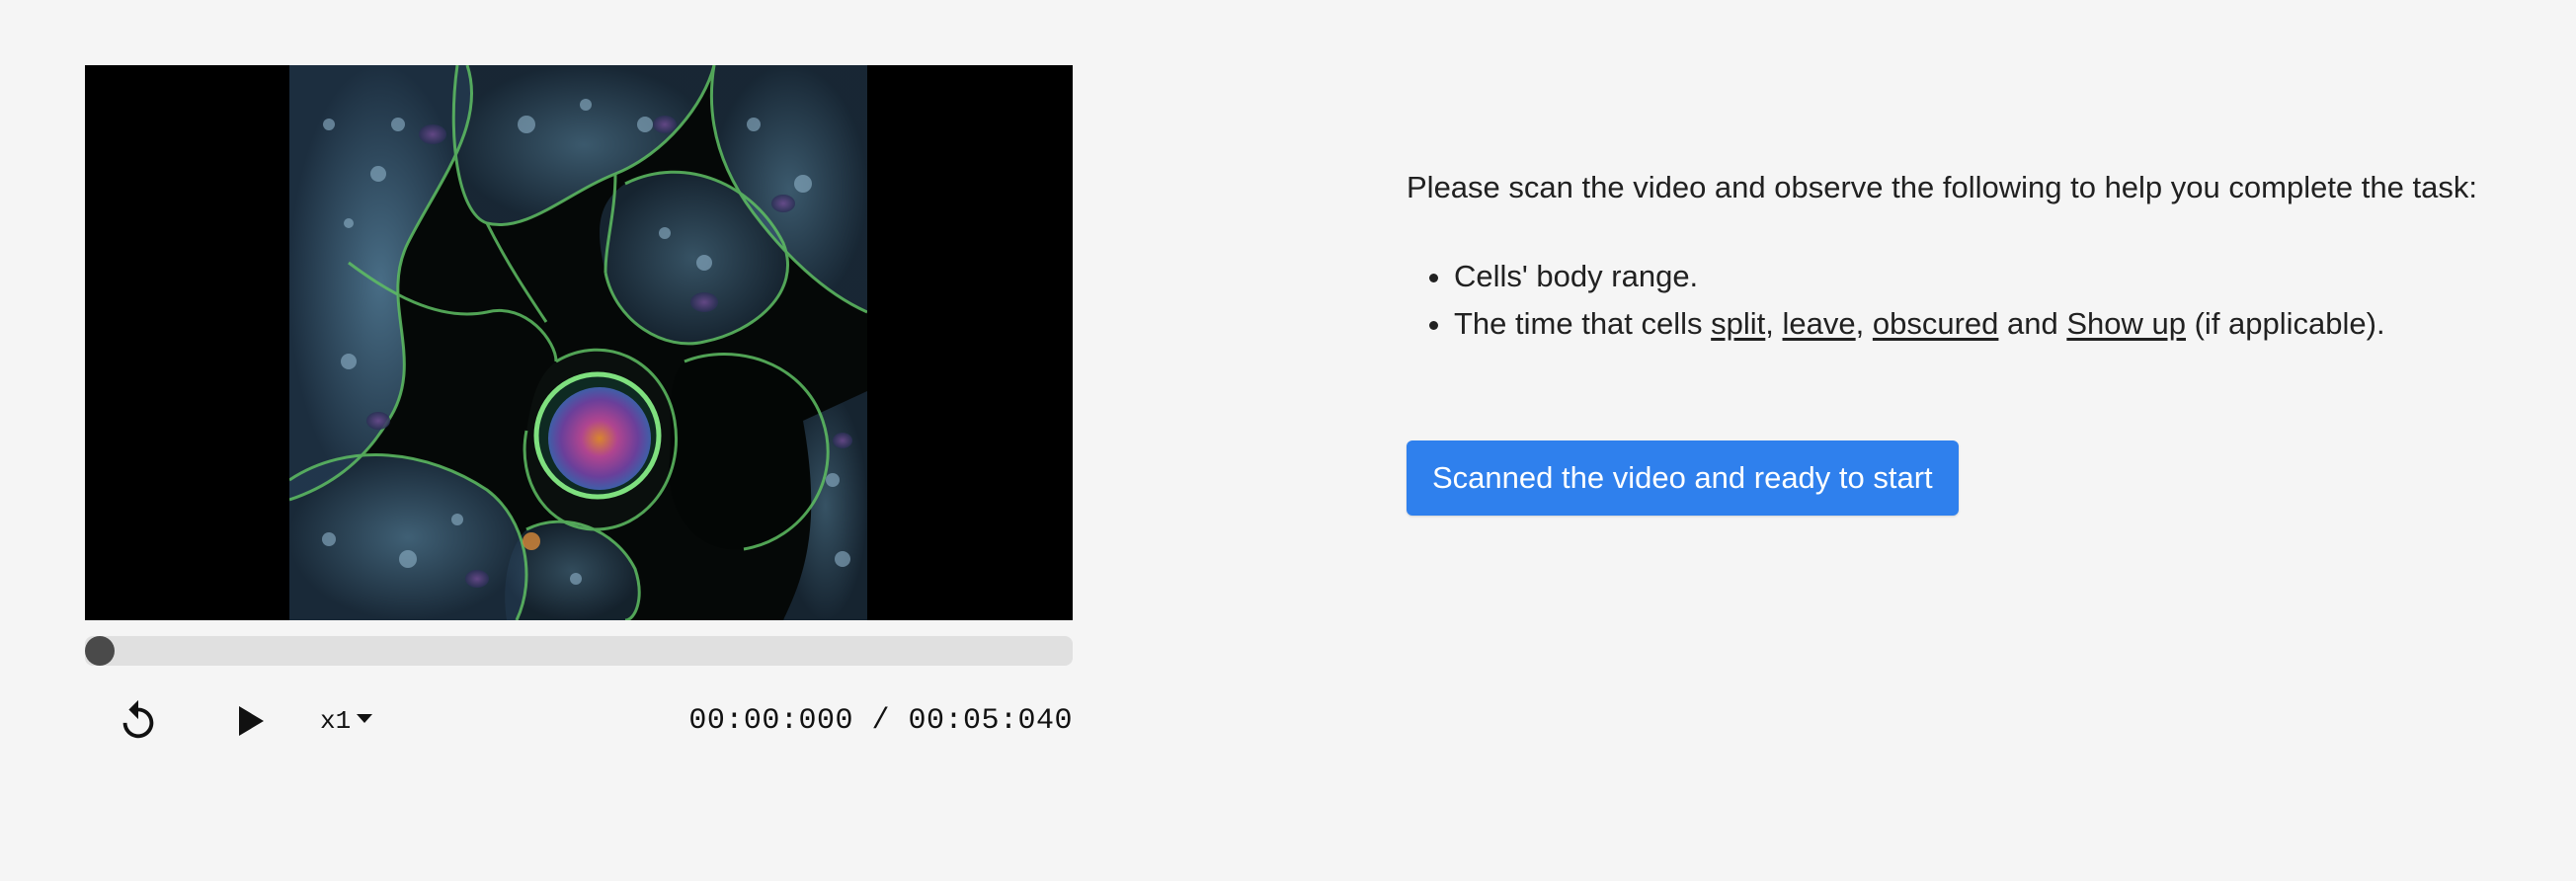  Describe the element at coordinates (1936, 324) in the screenshot. I see `term-obscured-link: obscured` at that location.